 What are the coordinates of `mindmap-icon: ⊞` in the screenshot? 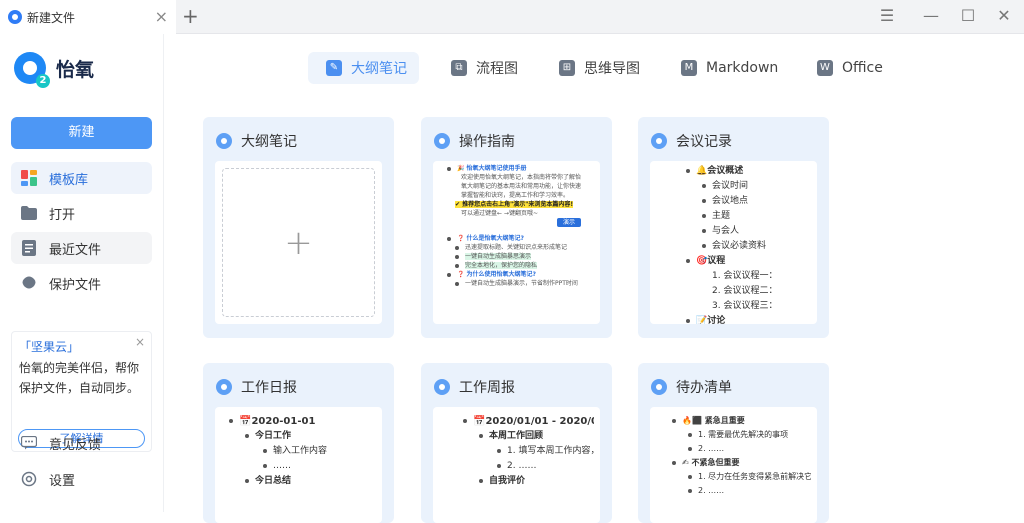 It's located at (567, 68).